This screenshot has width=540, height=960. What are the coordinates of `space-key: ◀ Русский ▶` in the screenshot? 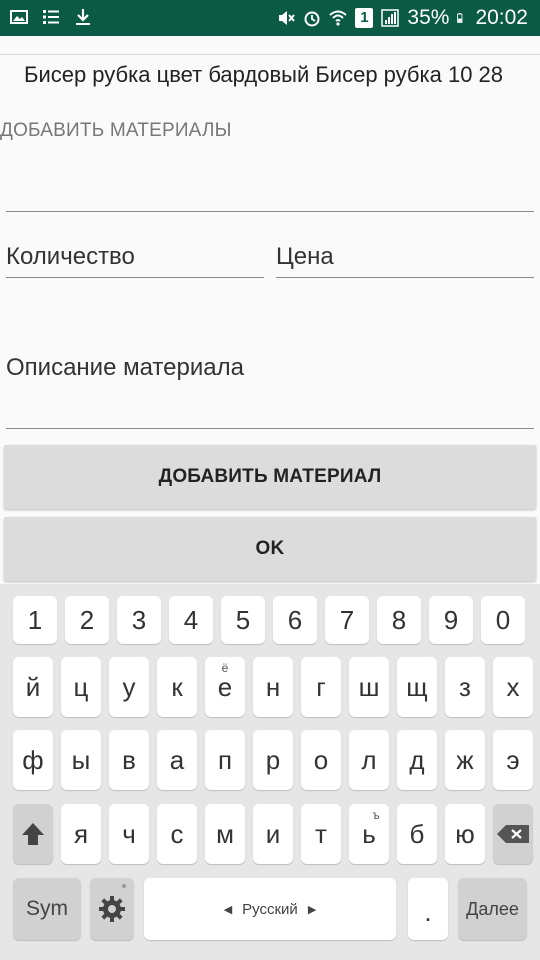 It's located at (270, 909).